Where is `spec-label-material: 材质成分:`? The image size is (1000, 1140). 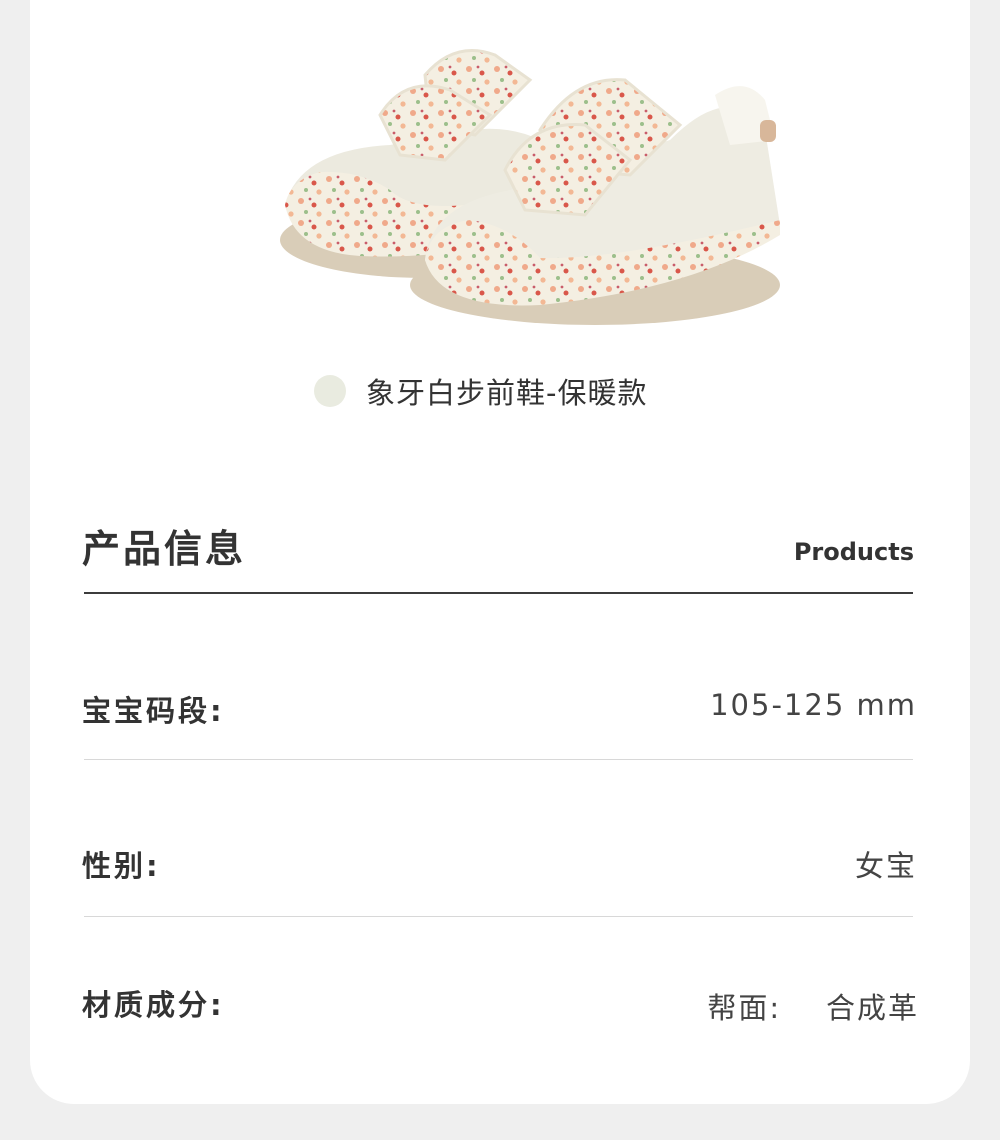
spec-label-material: 材质成分: is located at coordinates (153, 1005).